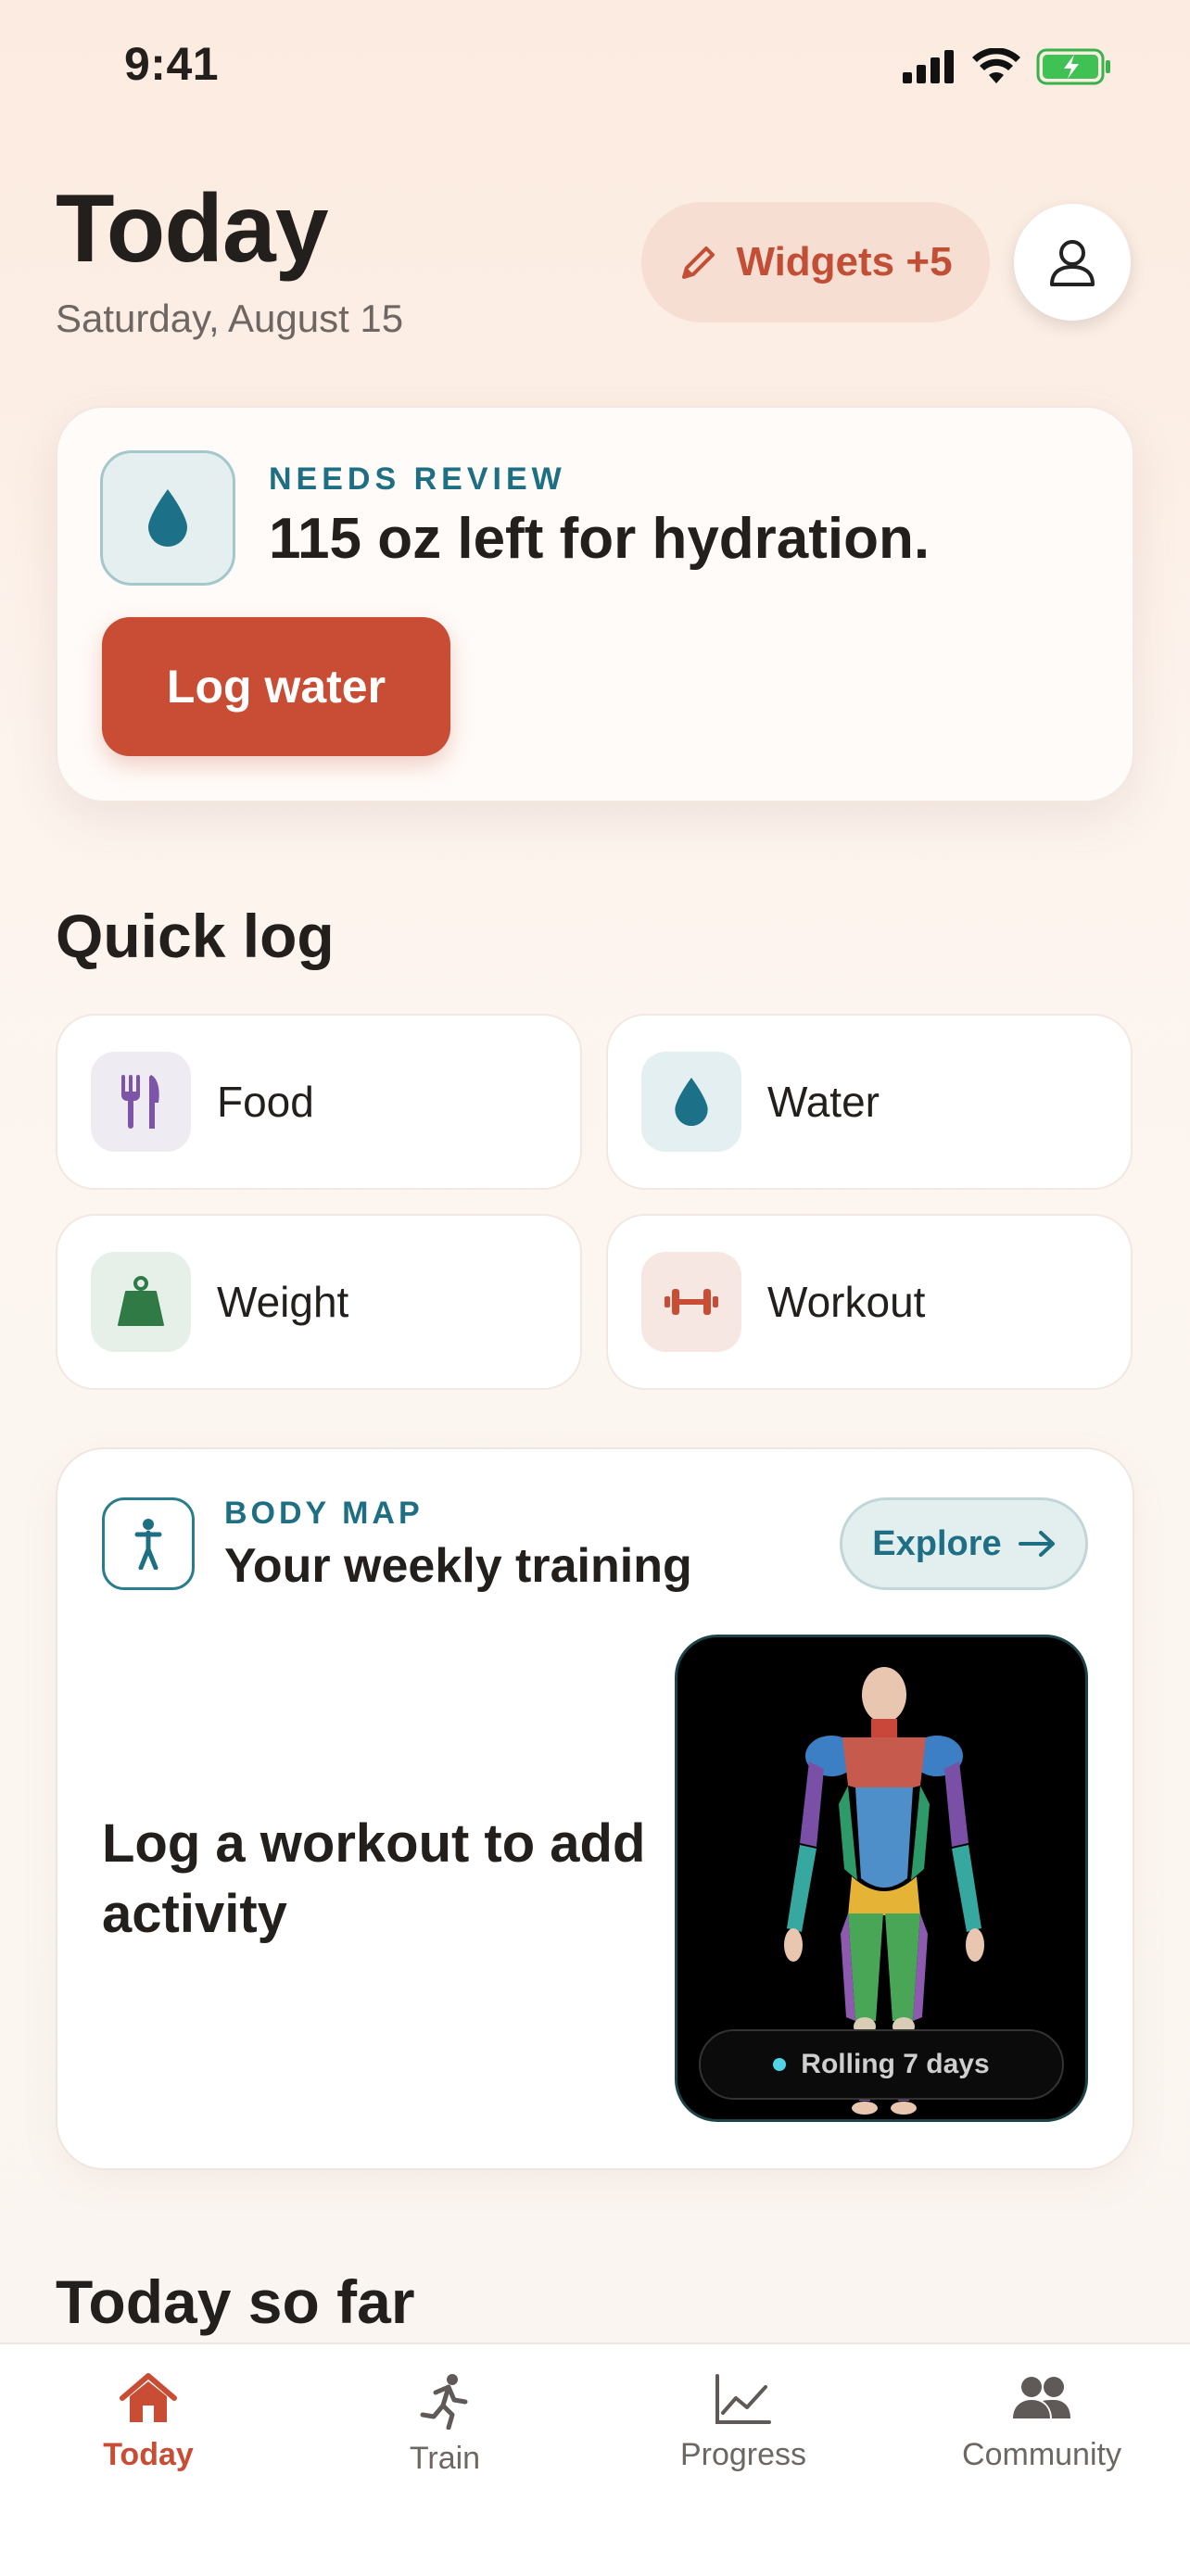 The image size is (1190, 2576). I want to click on home-icon, so click(148, 2398).